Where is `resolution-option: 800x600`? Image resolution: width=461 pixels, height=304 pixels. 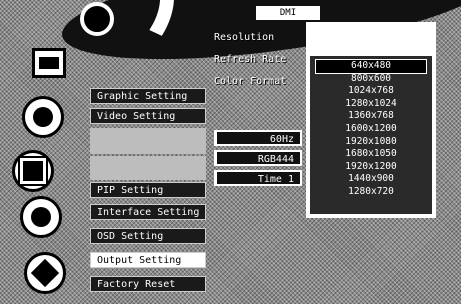
resolution-option: 800x600 is located at coordinates (371, 79).